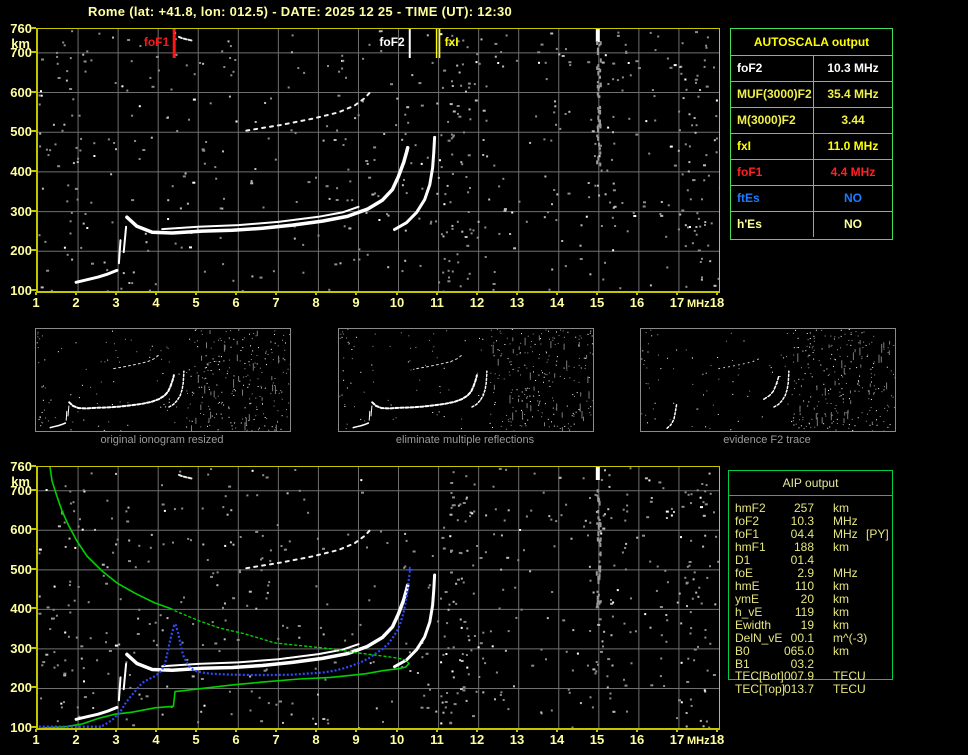  What do you see at coordinates (811, 147) in the screenshot?
I see `autoscala-row-fxI: fxI 11.0 MHz` at bounding box center [811, 147].